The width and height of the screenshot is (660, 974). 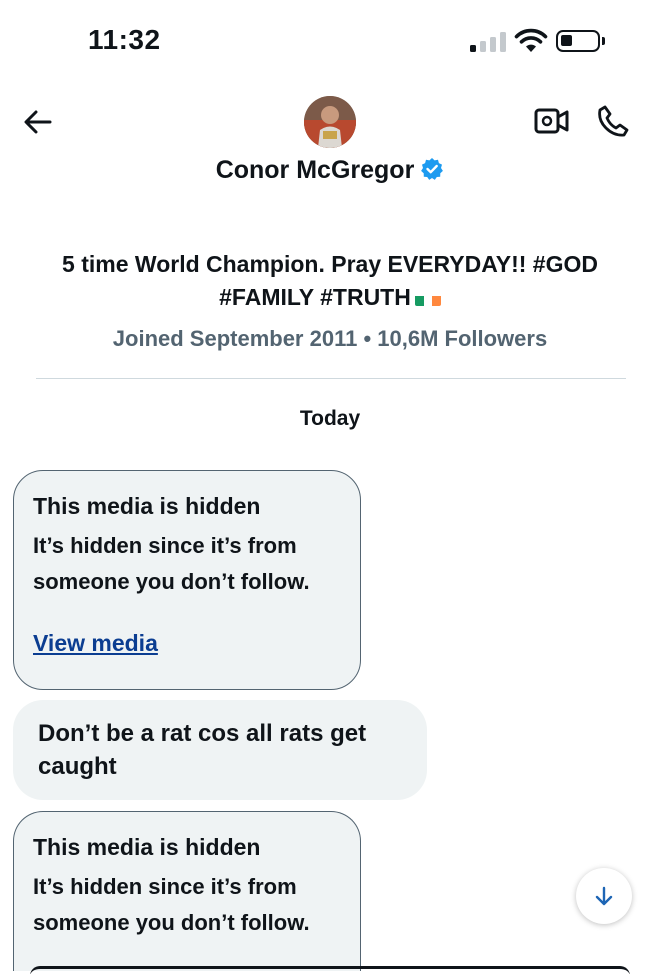 I want to click on wifi-icon, so click(x=531, y=40).